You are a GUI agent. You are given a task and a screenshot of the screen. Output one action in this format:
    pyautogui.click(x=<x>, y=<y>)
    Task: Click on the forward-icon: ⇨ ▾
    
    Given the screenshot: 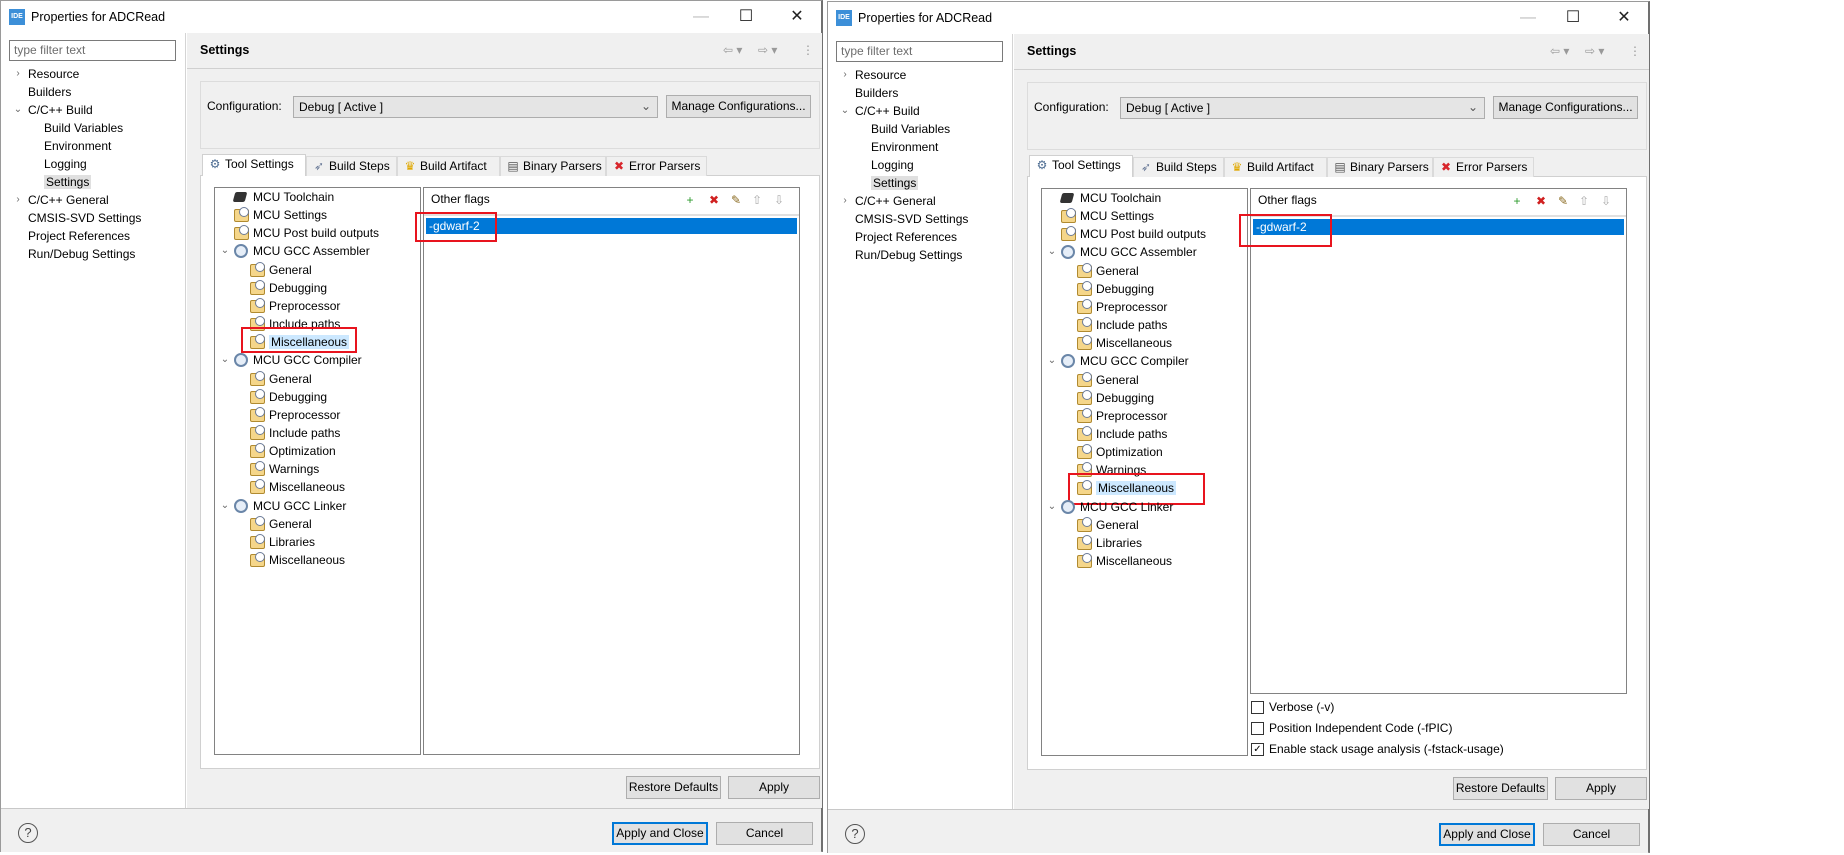 What is the action you would take?
    pyautogui.click(x=1594, y=51)
    